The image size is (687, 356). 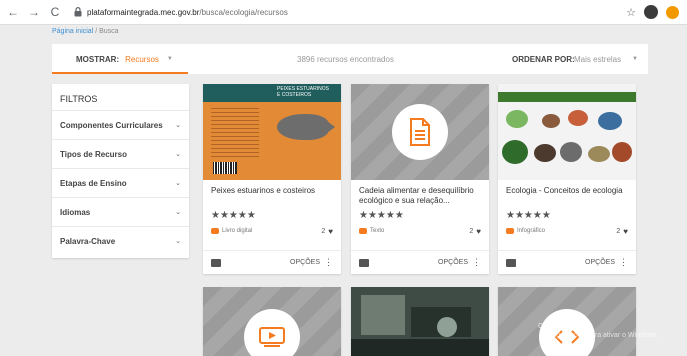 I want to click on filters-title: FILTROS, so click(x=79, y=99).